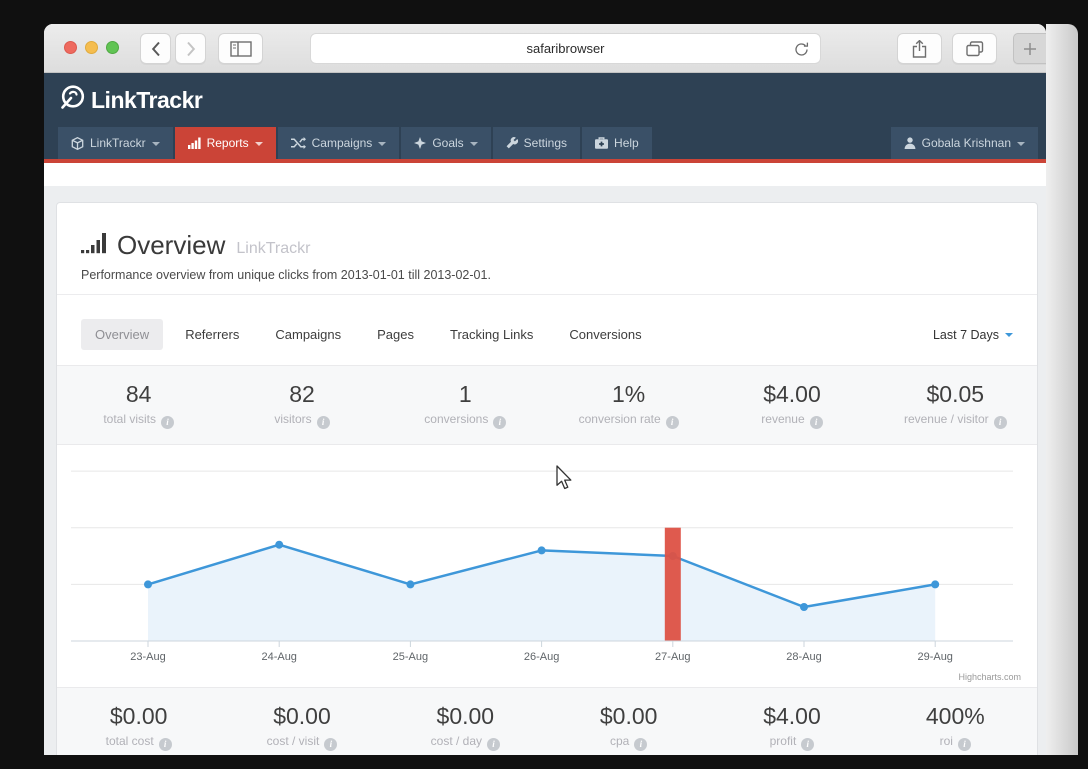 The height and width of the screenshot is (769, 1088). What do you see at coordinates (77, 143) in the screenshot?
I see `cube-icon` at bounding box center [77, 143].